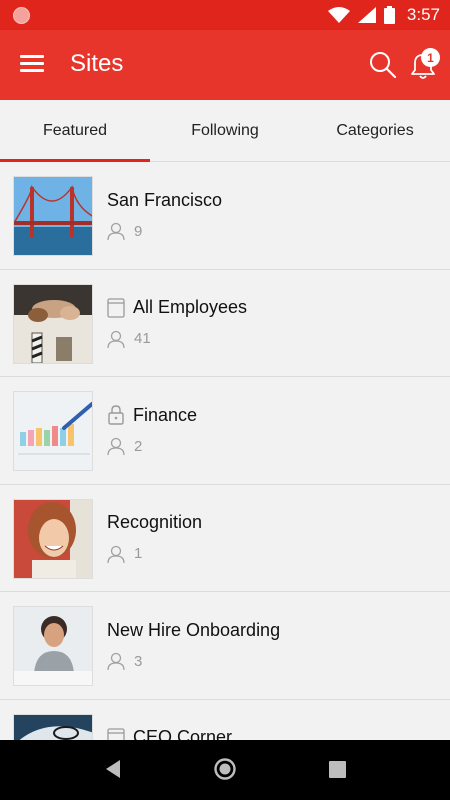  What do you see at coordinates (183, 733) in the screenshot?
I see `site-name: CEO Corner` at bounding box center [183, 733].